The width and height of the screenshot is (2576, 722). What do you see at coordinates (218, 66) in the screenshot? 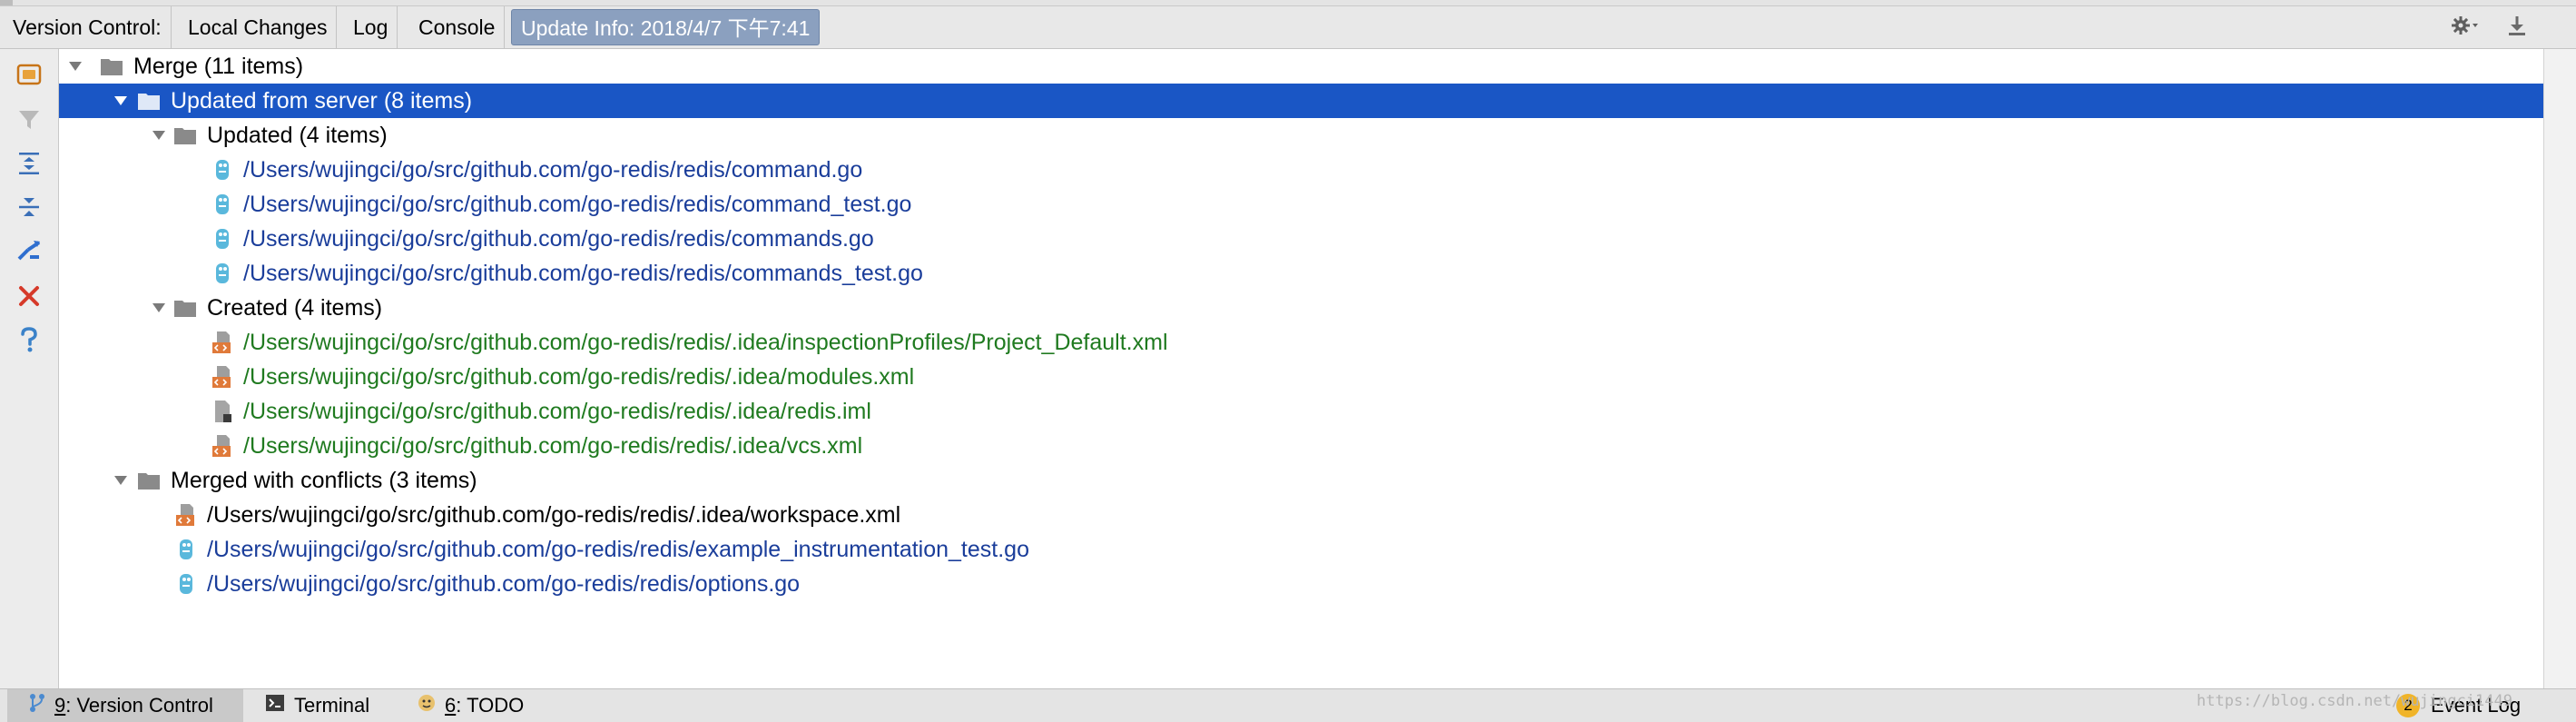
I see `node-label: Merge (11 items)` at bounding box center [218, 66].